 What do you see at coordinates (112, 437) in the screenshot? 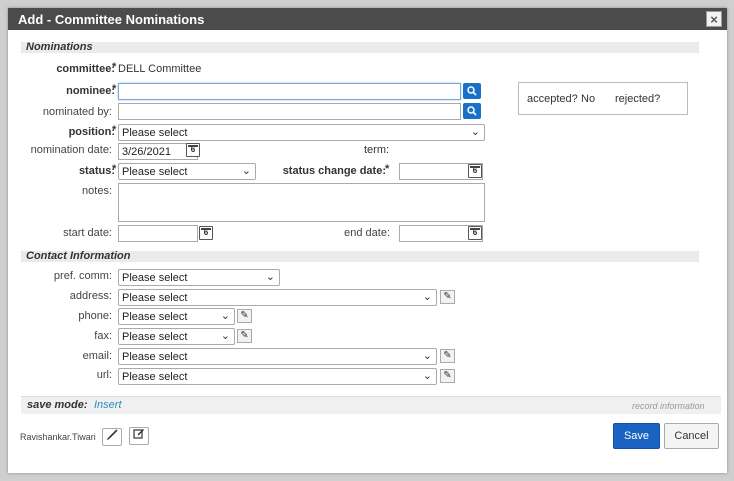
I see `brush-icon` at bounding box center [112, 437].